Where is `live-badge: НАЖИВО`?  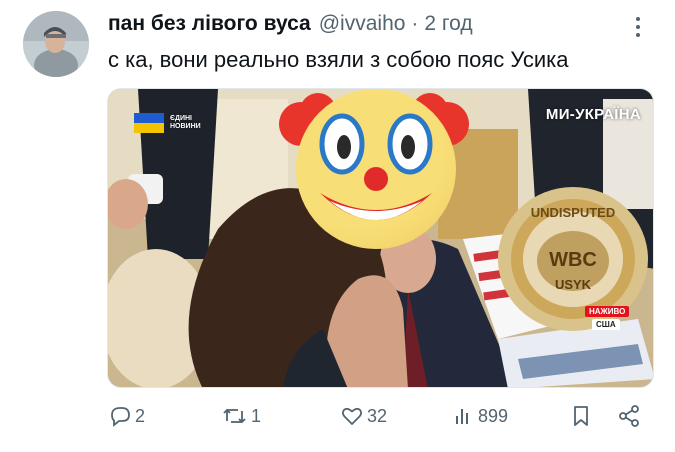 live-badge: НАЖИВО is located at coordinates (607, 311).